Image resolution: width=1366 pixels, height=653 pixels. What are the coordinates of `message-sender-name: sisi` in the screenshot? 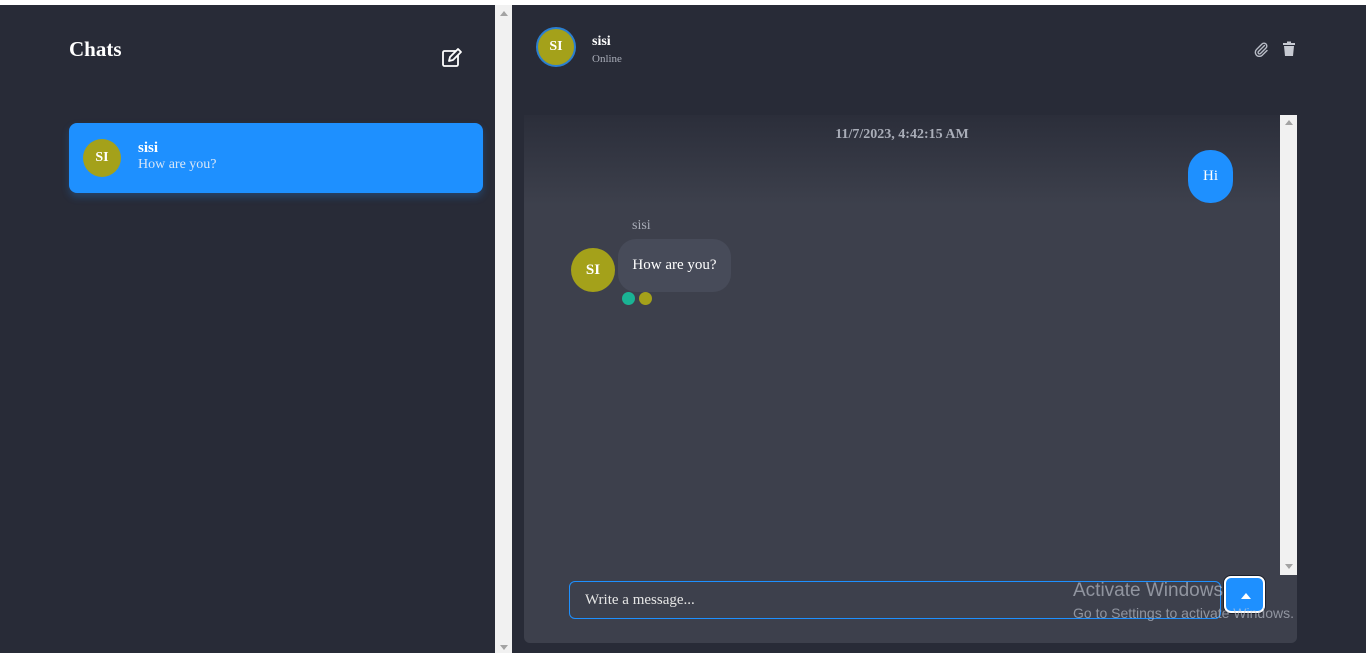 It's located at (641, 225).